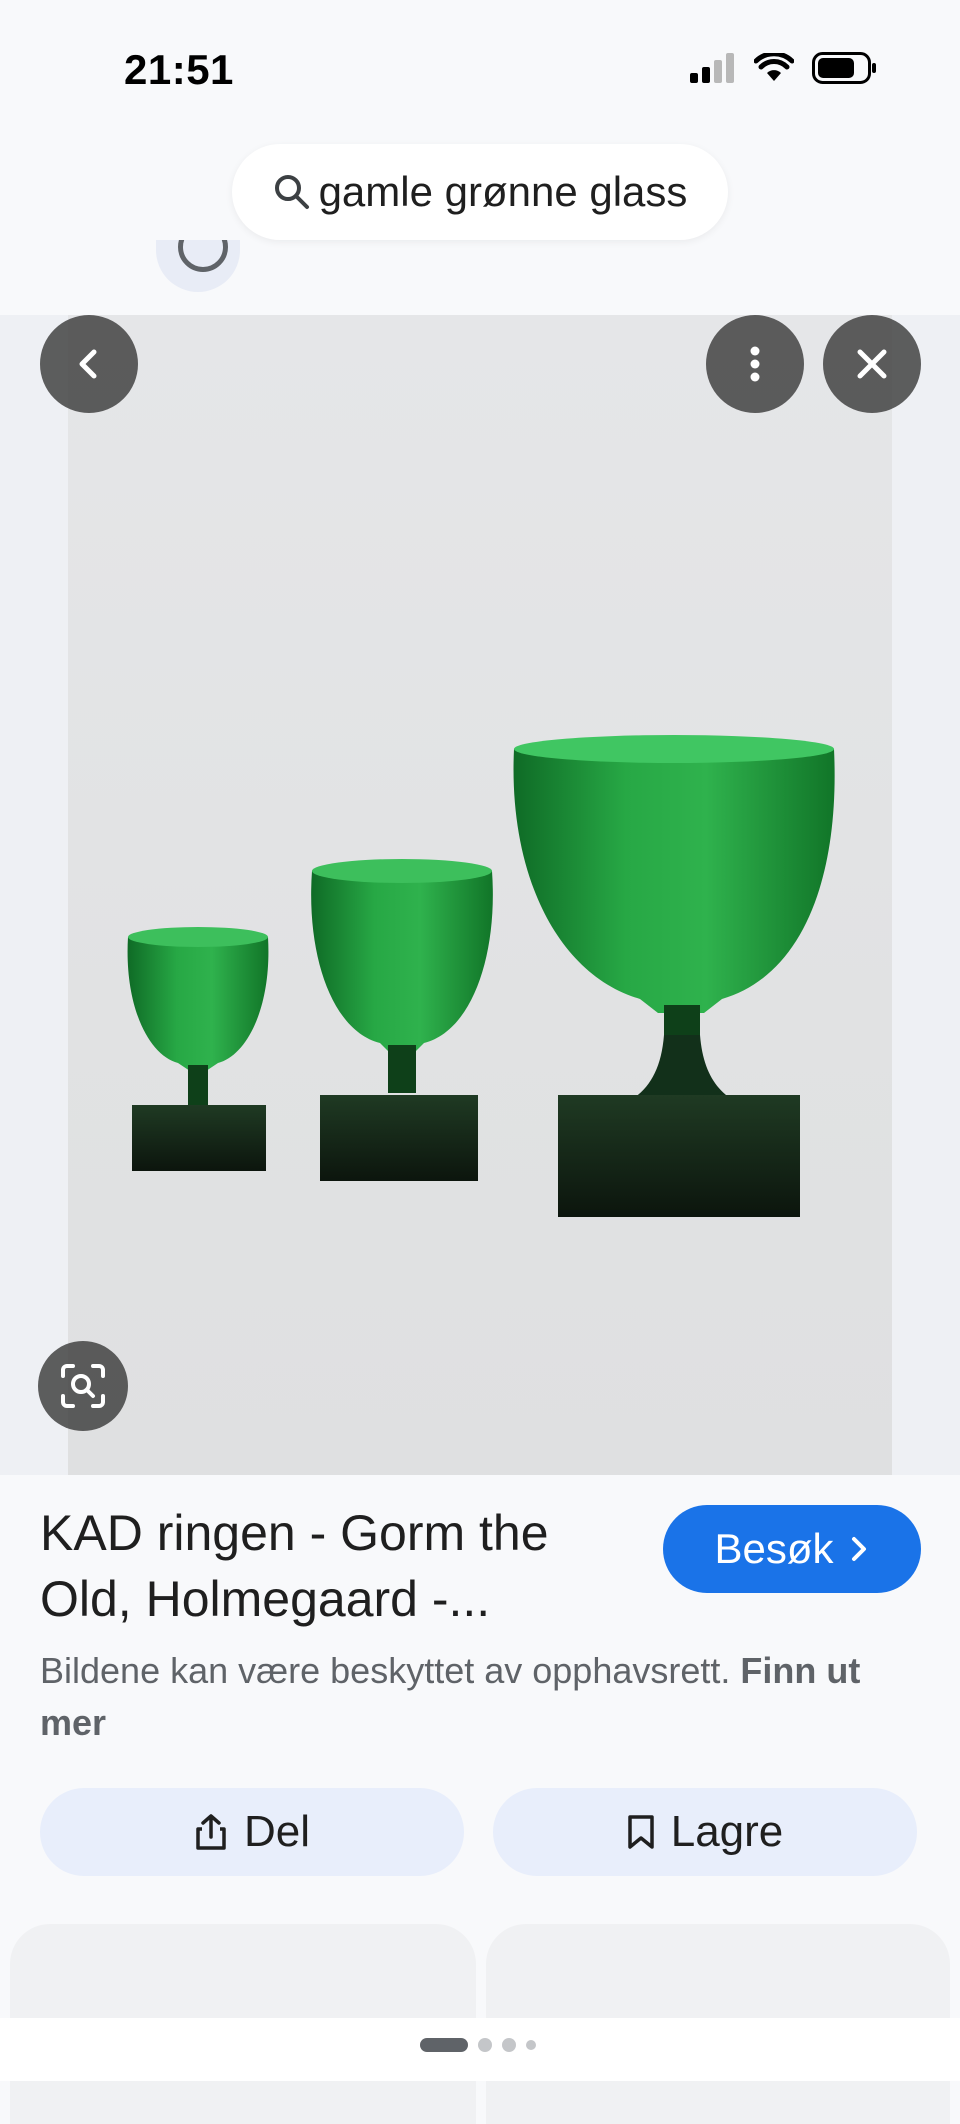  Describe the element at coordinates (858, 1549) in the screenshot. I see `chevron-right-icon` at that location.